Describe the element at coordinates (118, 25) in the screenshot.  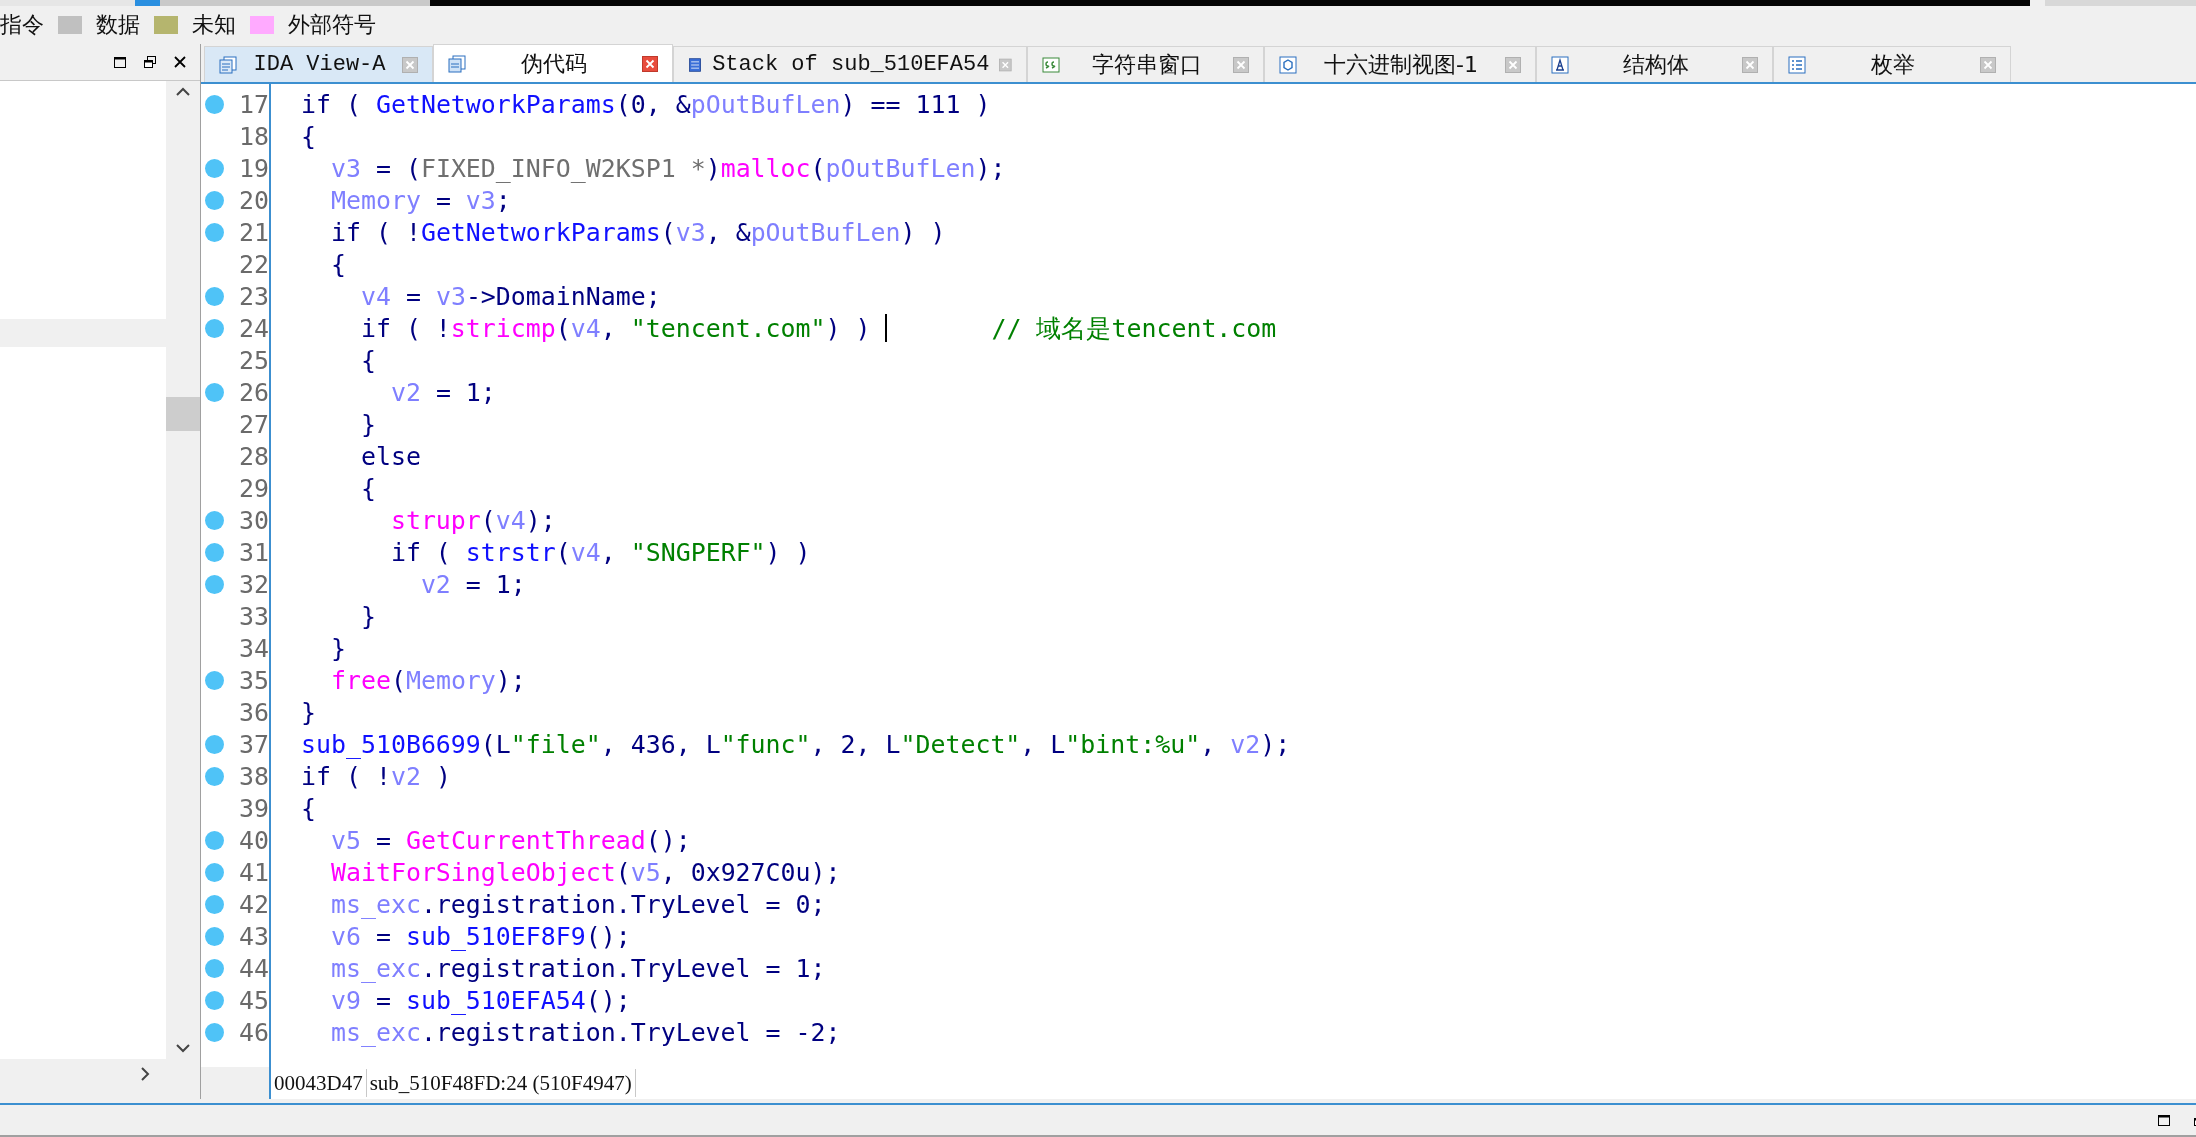
I see `legend-label: 数据` at that location.